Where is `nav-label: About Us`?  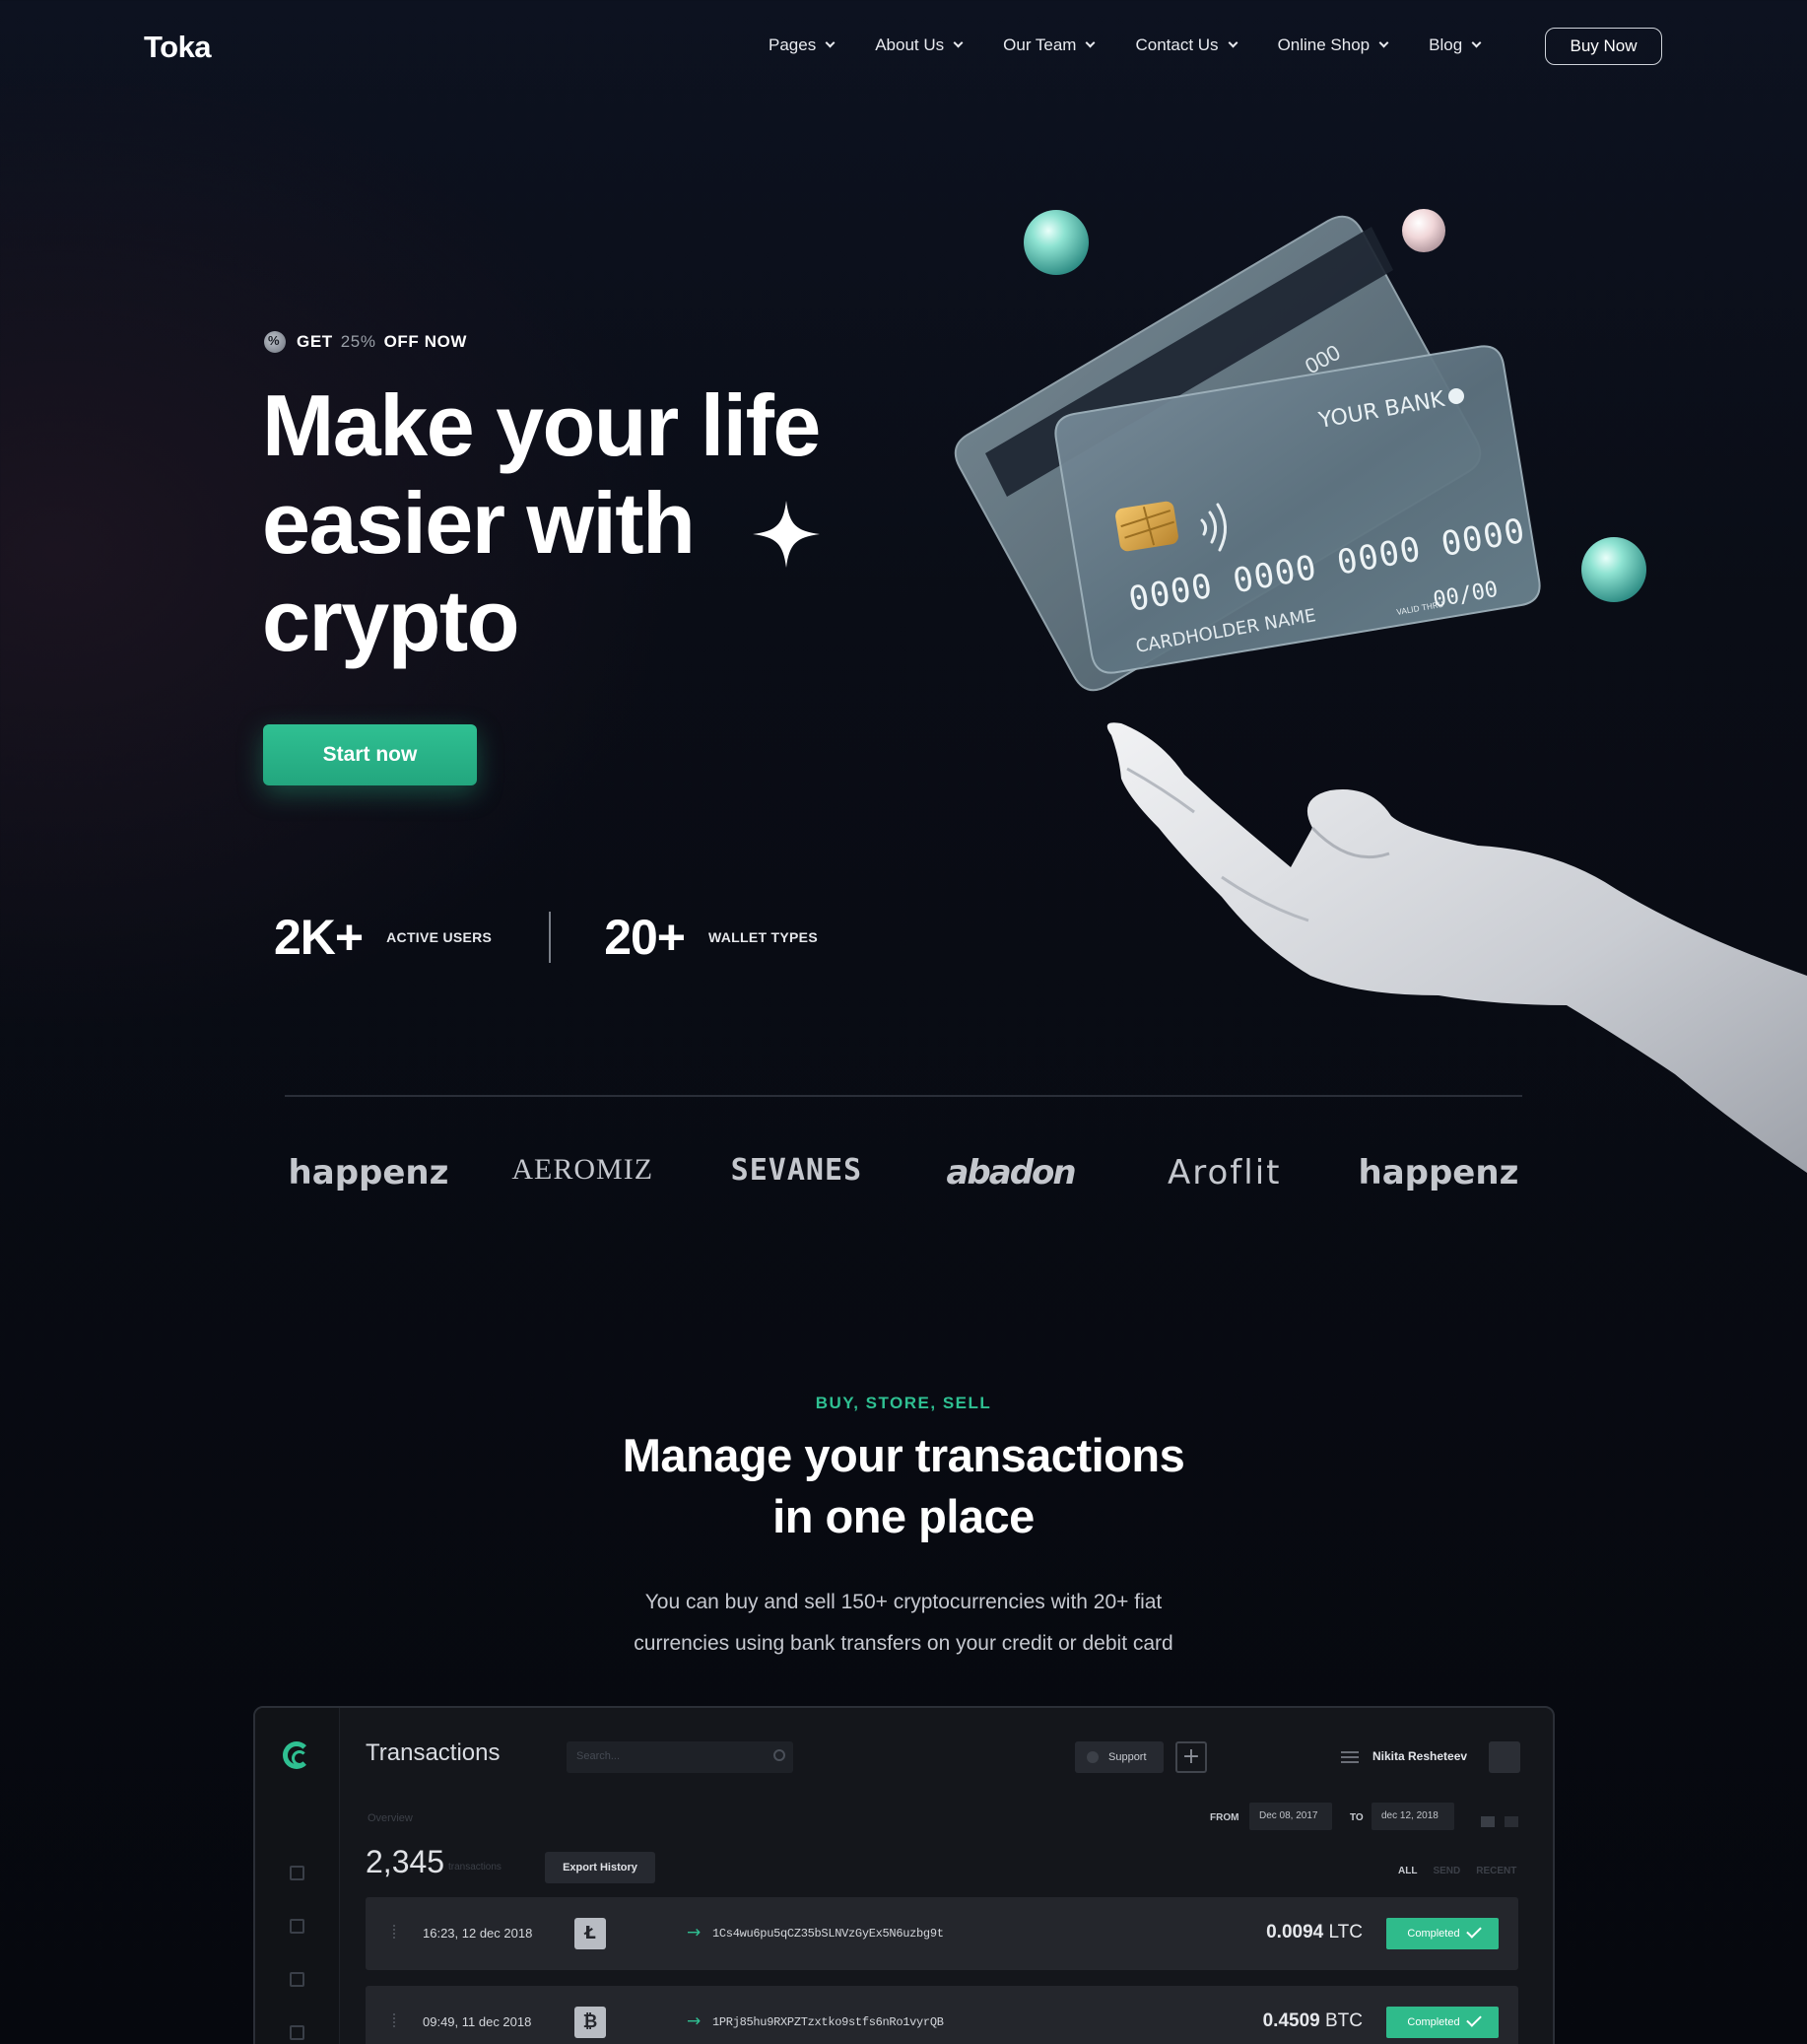 nav-label: About Us is located at coordinates (910, 44).